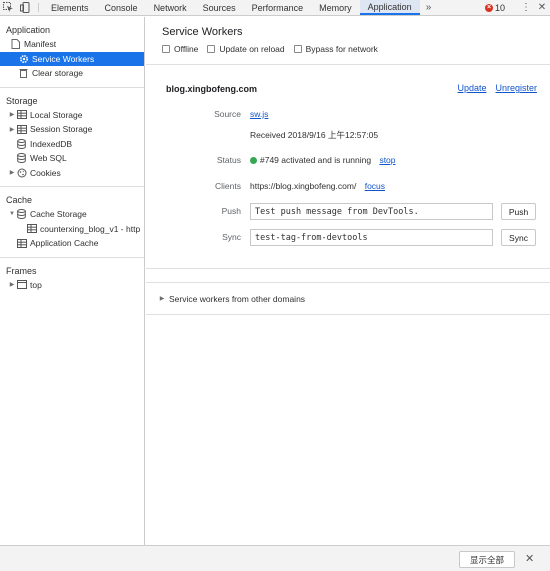 This screenshot has height=571, width=550. What do you see at coordinates (231, 211) in the screenshot?
I see `push-label: Push` at bounding box center [231, 211].